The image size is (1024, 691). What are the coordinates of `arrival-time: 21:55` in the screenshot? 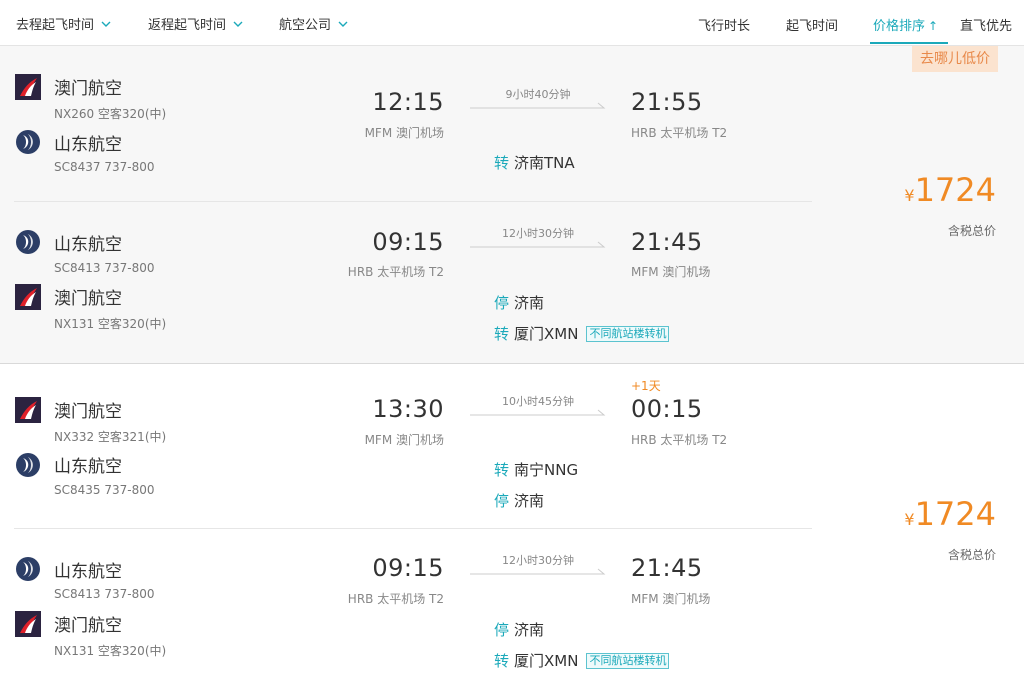 It's located at (667, 102).